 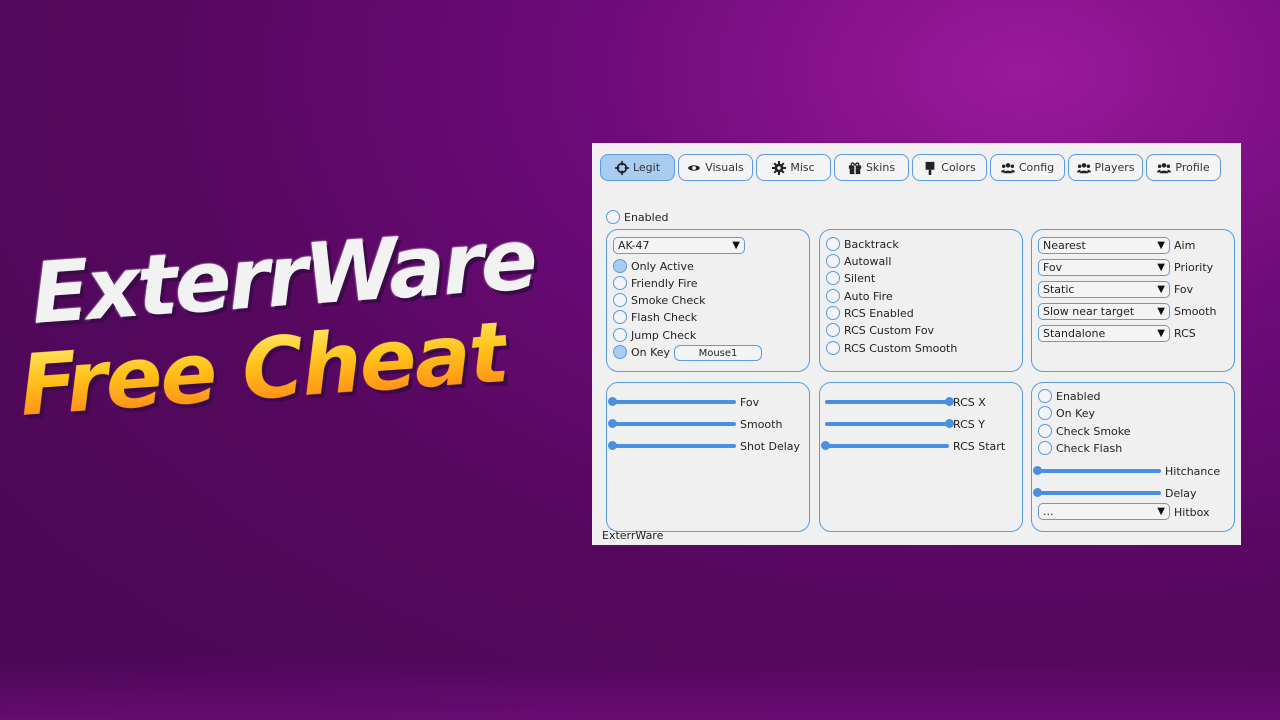 I want to click on trigger-check-flash: Check Flash, so click(x=1080, y=448).